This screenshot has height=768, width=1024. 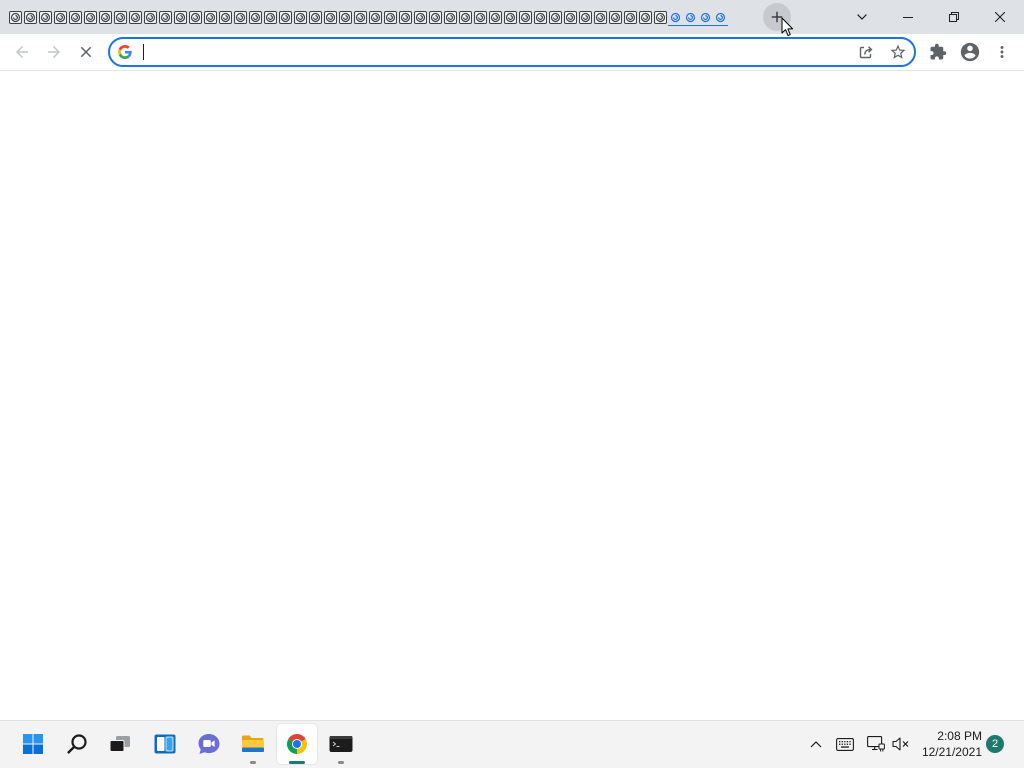 I want to click on back-button, so click(x=22, y=52).